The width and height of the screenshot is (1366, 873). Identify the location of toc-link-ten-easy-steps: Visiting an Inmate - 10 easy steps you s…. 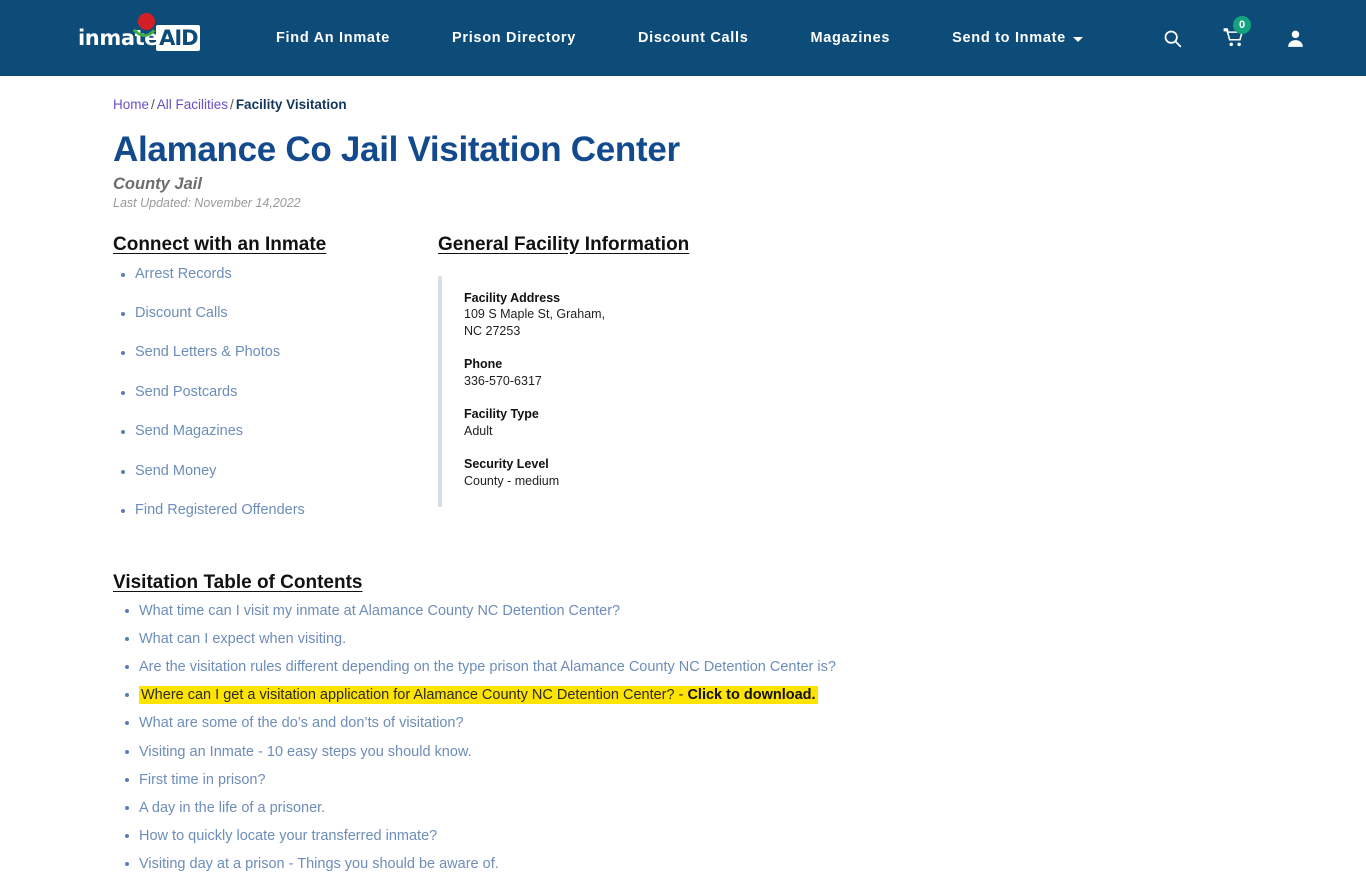
(305, 752).